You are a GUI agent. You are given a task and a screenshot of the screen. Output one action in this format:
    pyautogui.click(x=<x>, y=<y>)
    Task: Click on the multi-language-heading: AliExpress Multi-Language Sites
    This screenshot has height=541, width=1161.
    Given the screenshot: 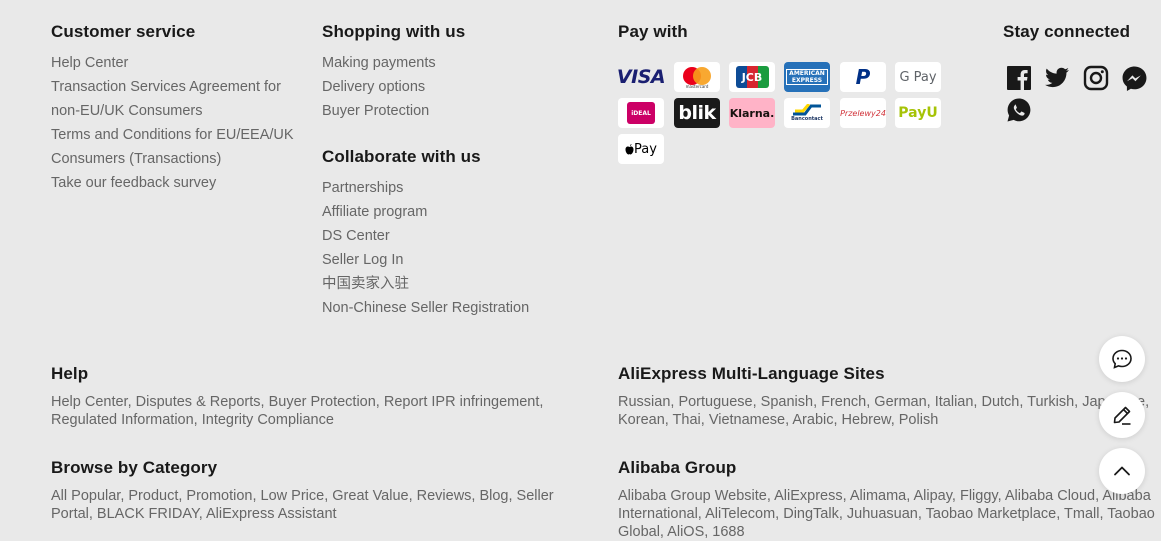 What is the action you would take?
    pyautogui.click(x=751, y=373)
    